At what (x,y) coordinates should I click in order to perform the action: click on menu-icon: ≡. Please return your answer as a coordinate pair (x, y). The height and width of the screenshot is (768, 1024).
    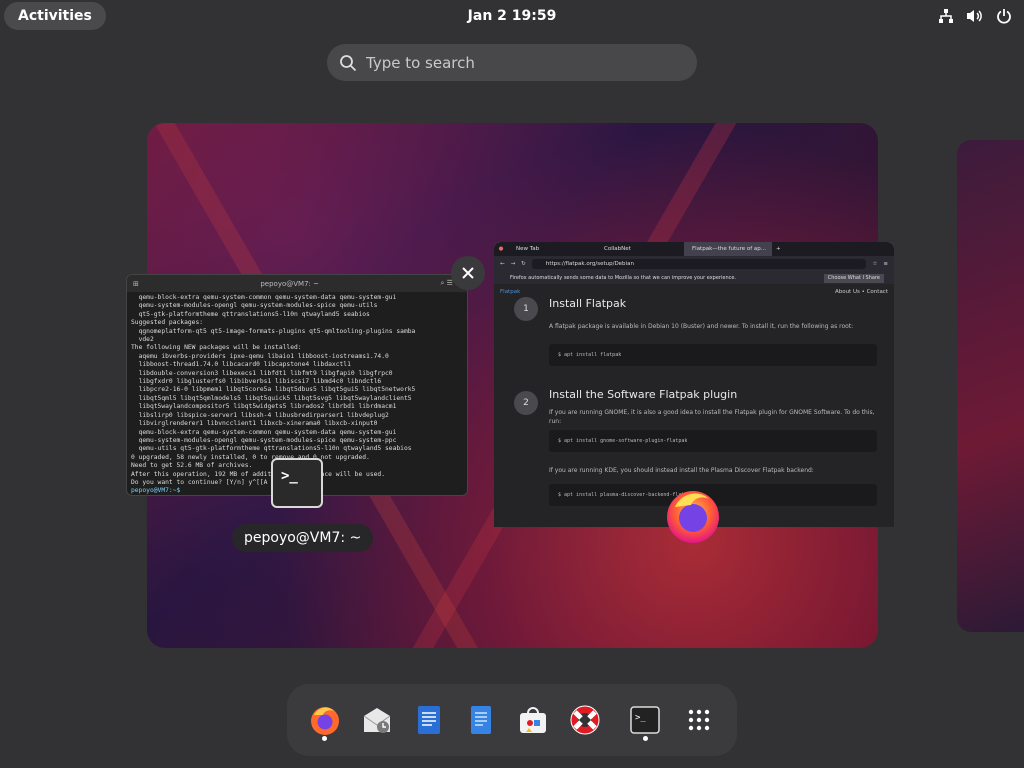
    Looking at the image, I should click on (885, 264).